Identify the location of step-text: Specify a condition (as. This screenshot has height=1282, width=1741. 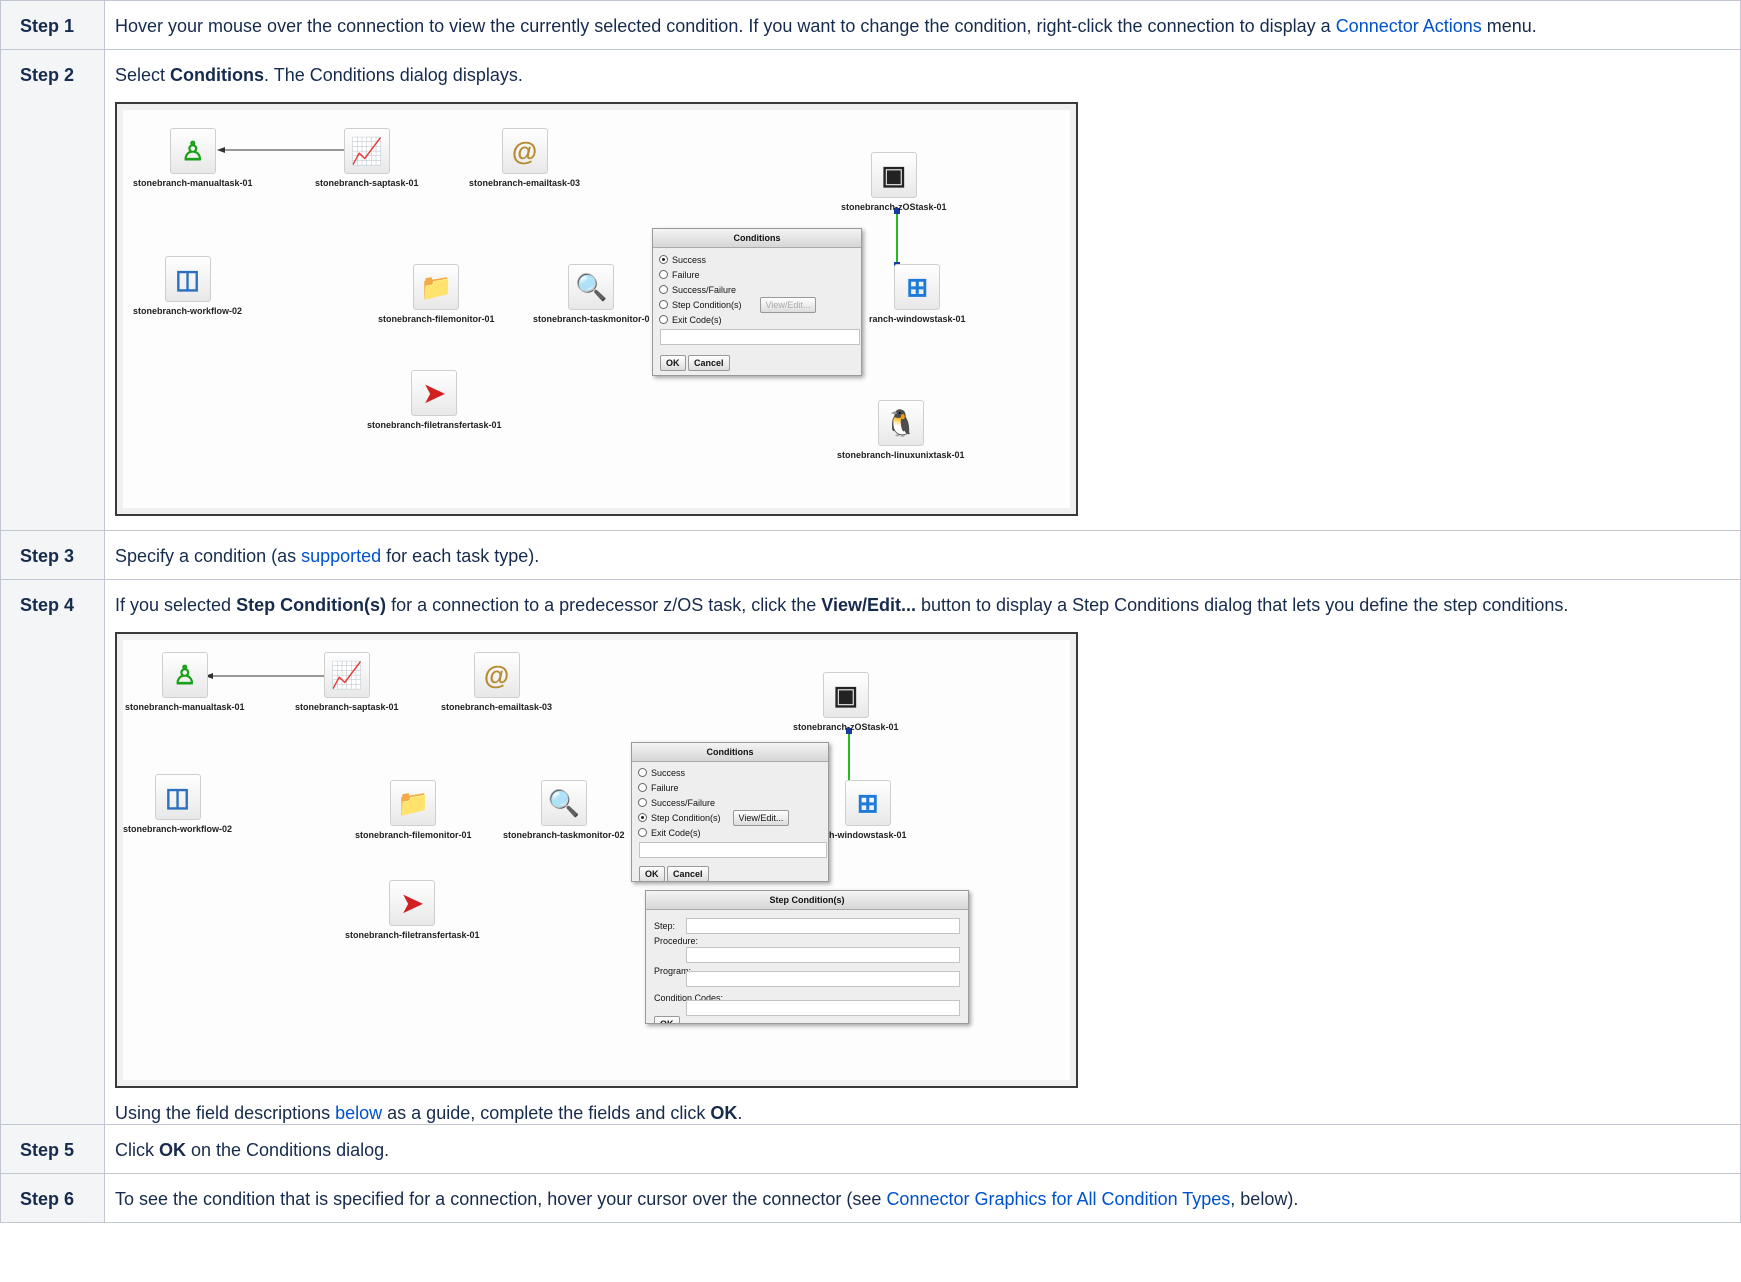
(208, 556).